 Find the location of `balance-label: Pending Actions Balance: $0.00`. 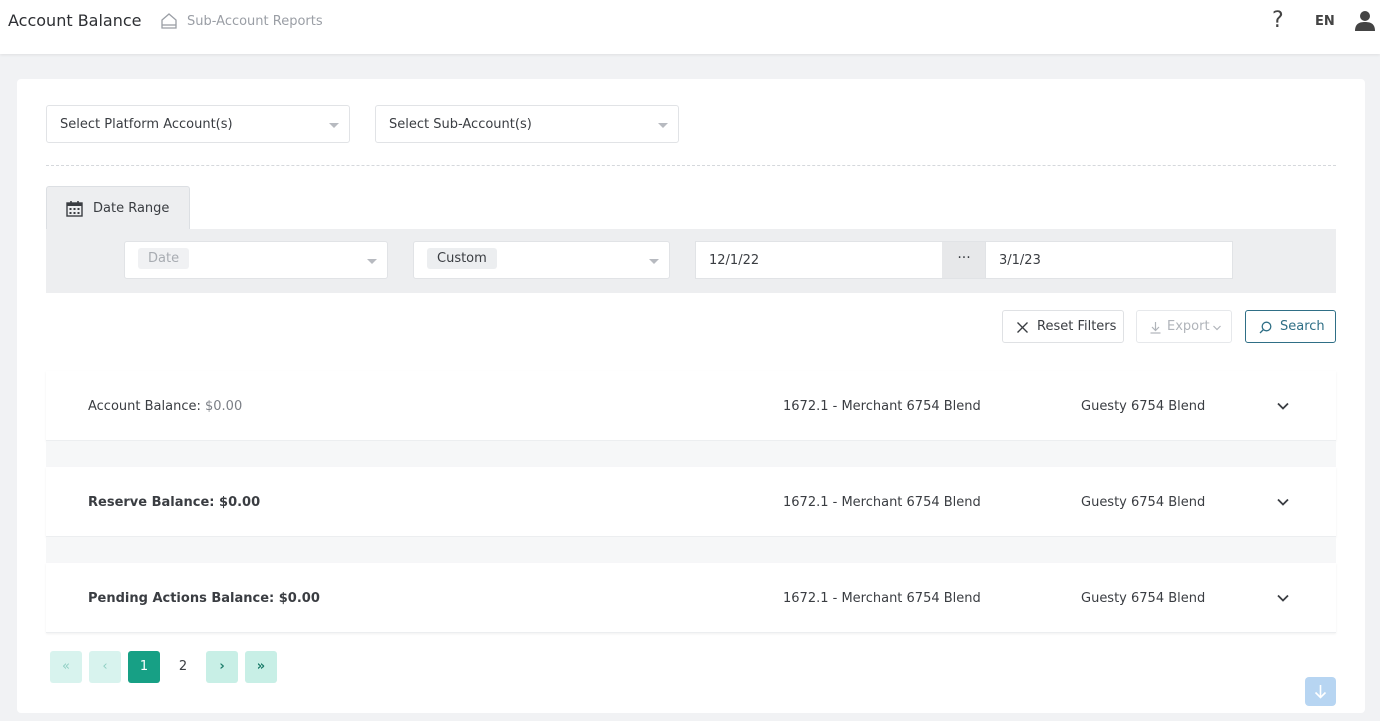

balance-label: Pending Actions Balance: $0.00 is located at coordinates (204, 598).